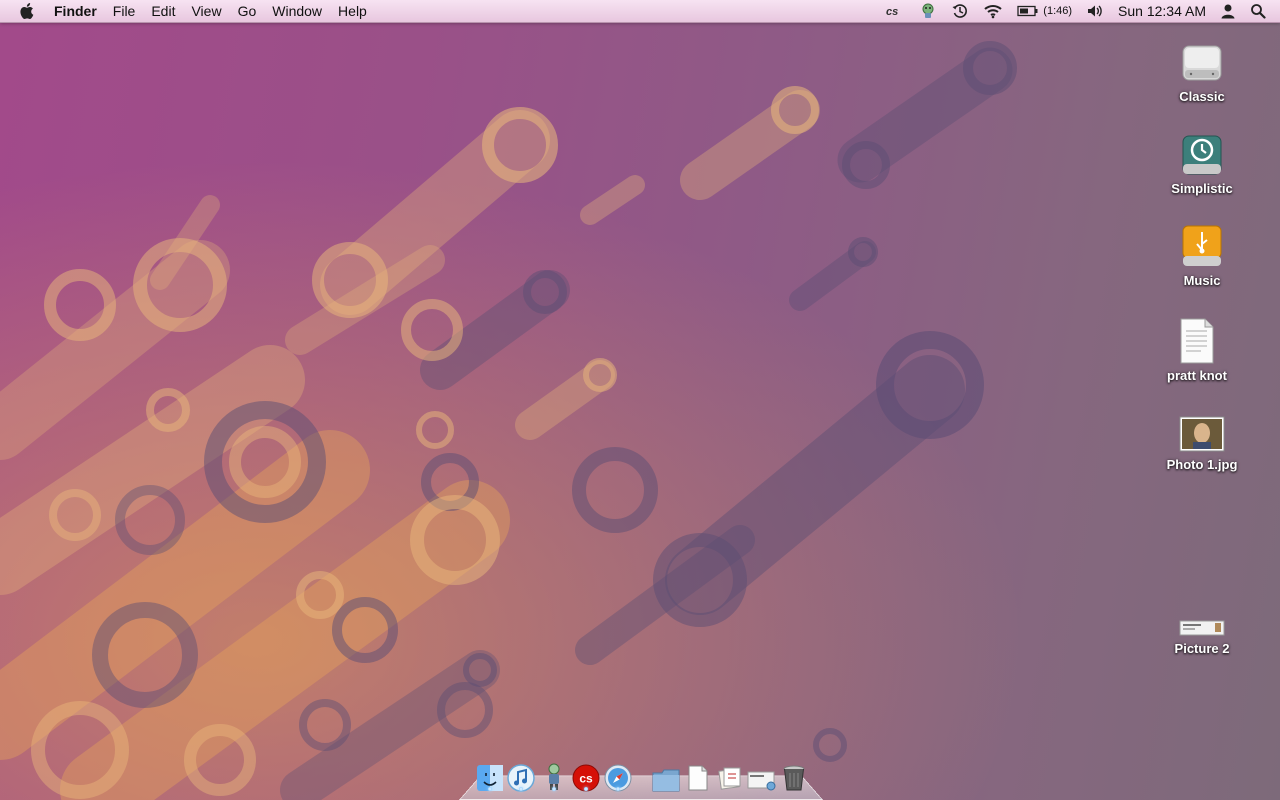 This screenshot has height=800, width=1280. What do you see at coordinates (163, 11) in the screenshot?
I see `menu-edit: Edit` at bounding box center [163, 11].